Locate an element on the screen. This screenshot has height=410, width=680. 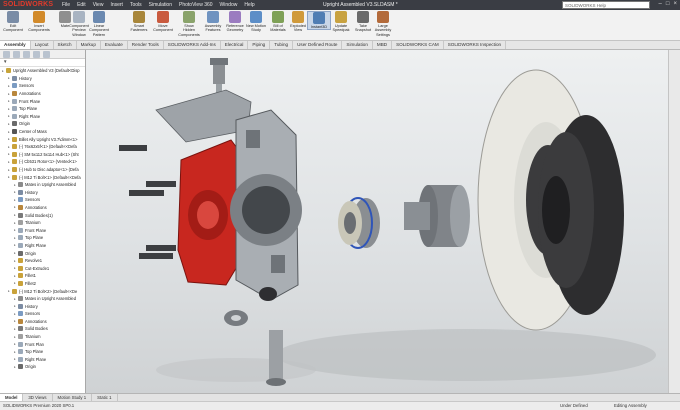
tree-item: ▸ Upright Assembled V3 (Default<Disp is located at coordinates (42, 71).